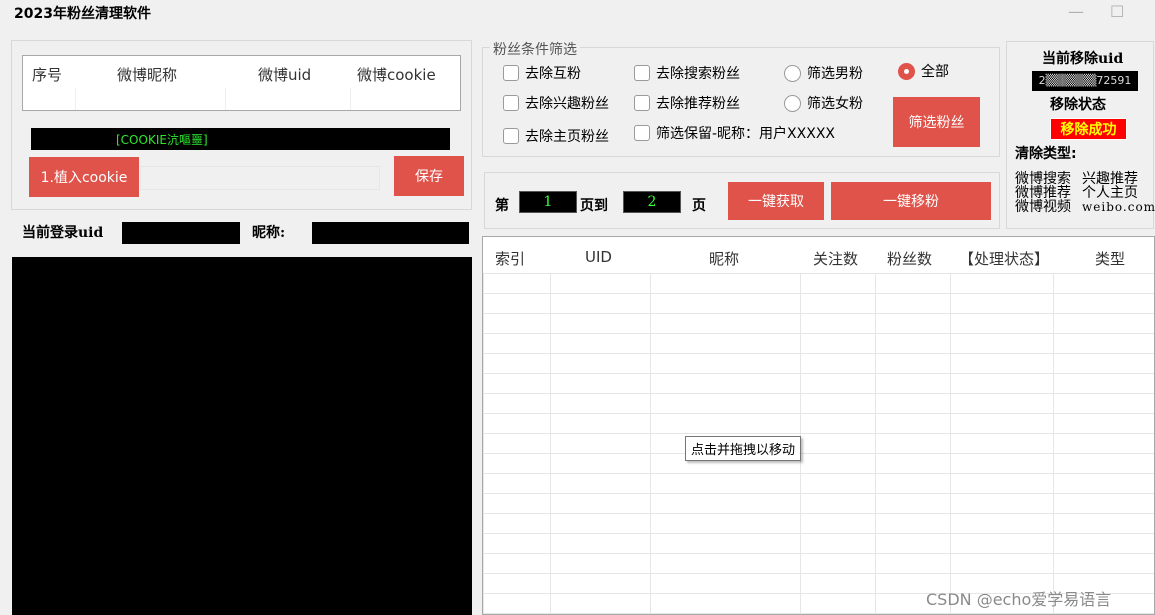 The height and width of the screenshot is (615, 1155). What do you see at coordinates (390, 233) in the screenshot?
I see `login-nickname-field` at bounding box center [390, 233].